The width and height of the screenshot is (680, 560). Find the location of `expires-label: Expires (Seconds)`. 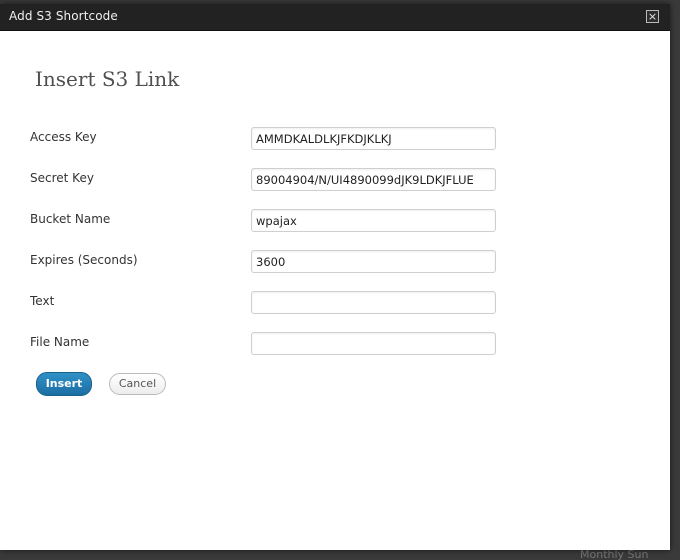

expires-label: Expires (Seconds) is located at coordinates (84, 260).